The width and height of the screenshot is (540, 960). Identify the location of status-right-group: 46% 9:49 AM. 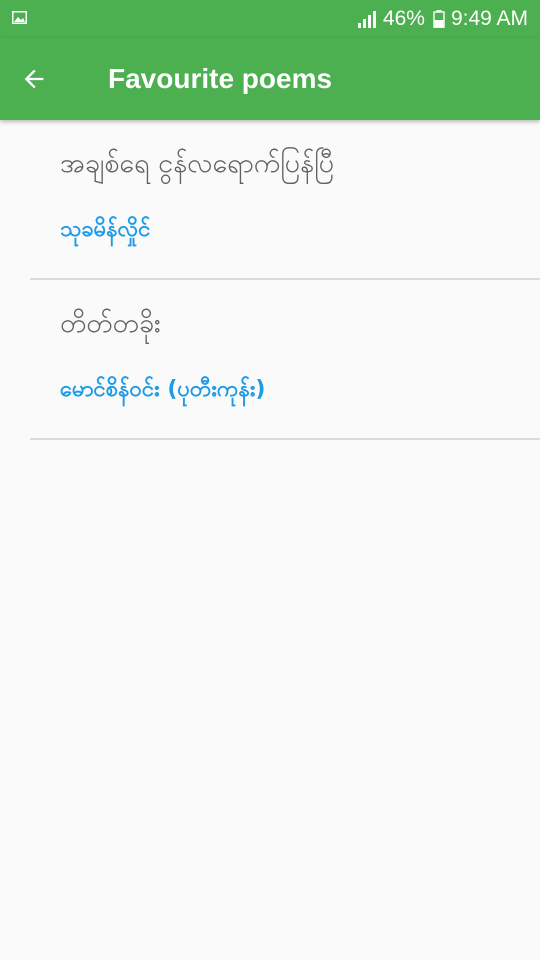
(442, 19).